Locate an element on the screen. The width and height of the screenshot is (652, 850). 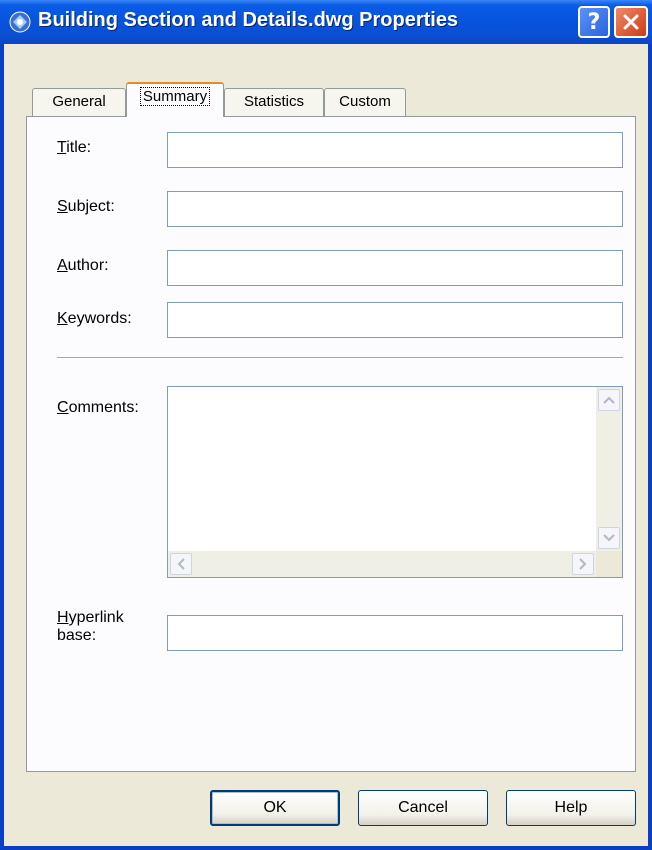
app-icon is located at coordinates (20, 22).